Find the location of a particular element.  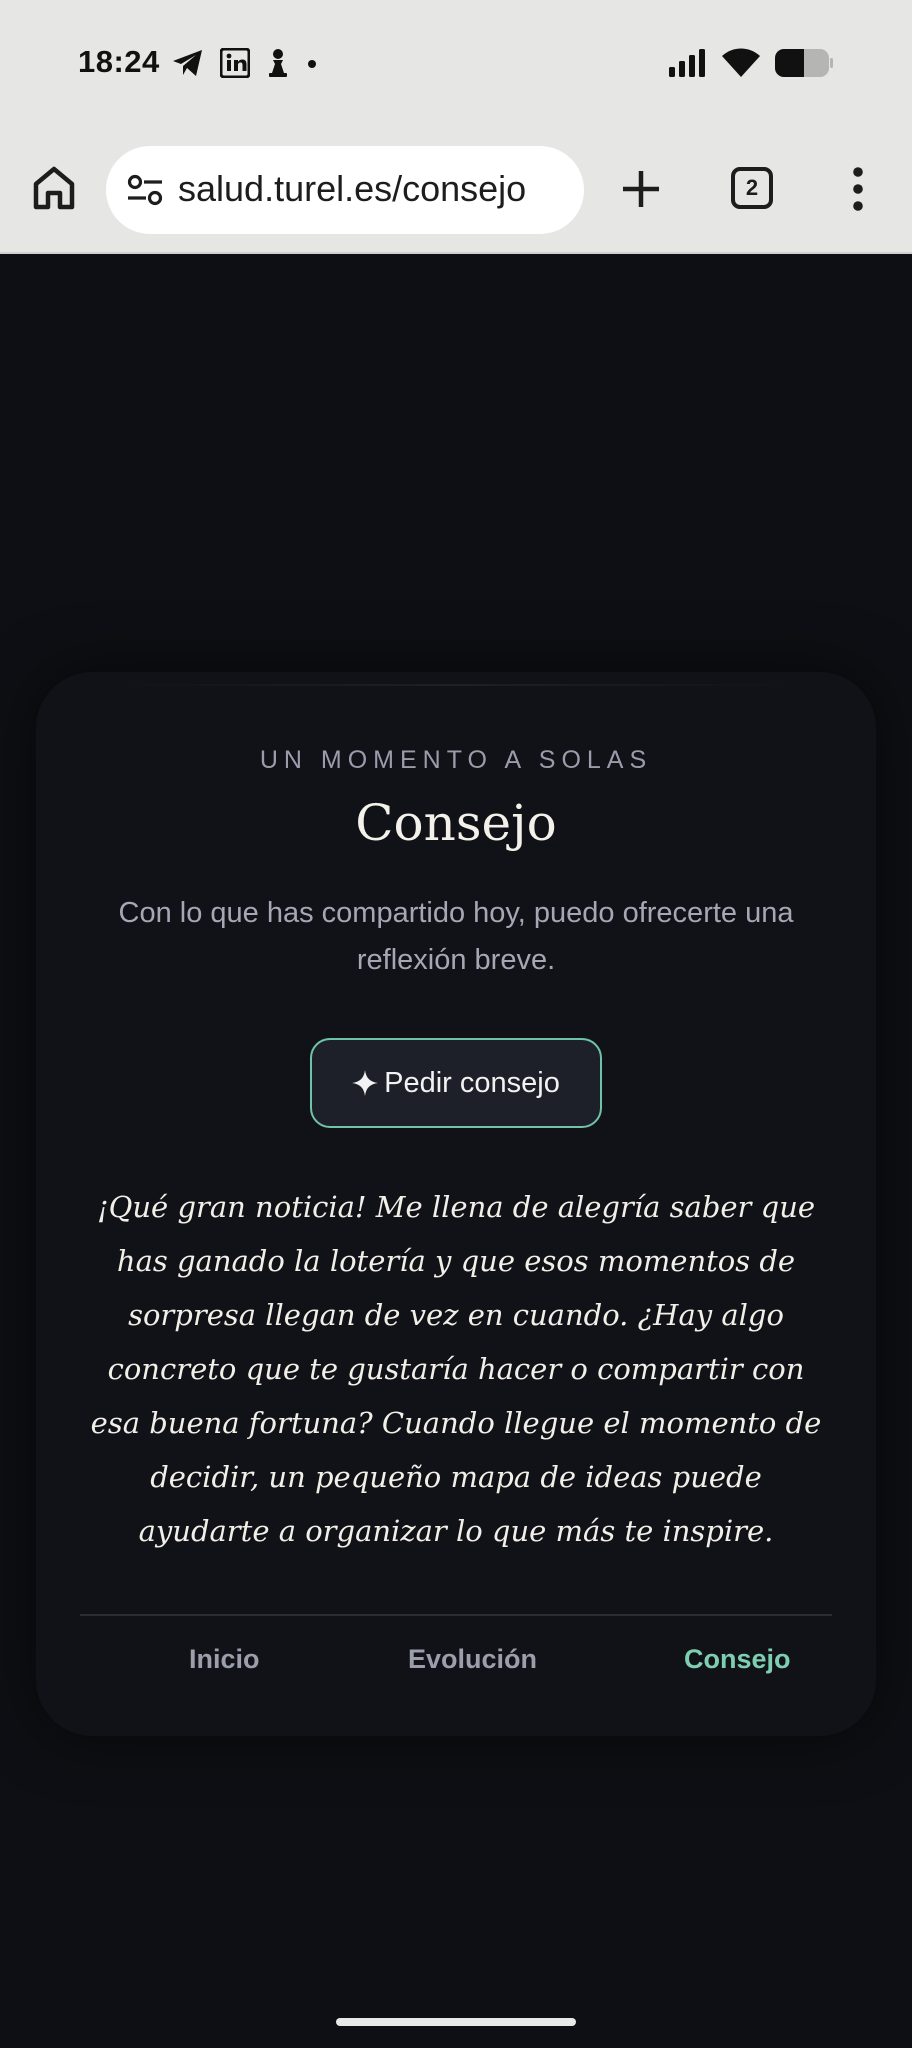

signal-icon is located at coordinates (688, 65).